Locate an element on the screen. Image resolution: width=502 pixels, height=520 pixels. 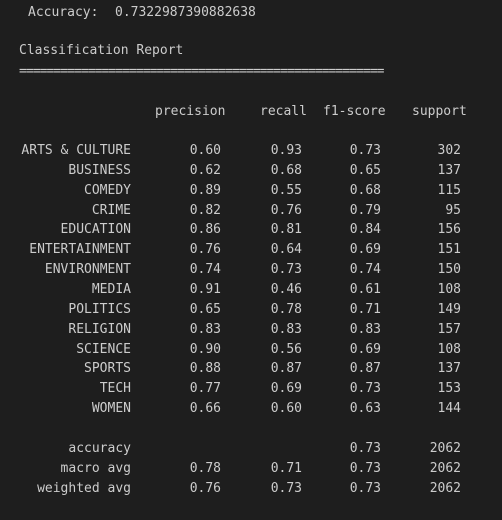
header-precision: precision is located at coordinates (190, 111).